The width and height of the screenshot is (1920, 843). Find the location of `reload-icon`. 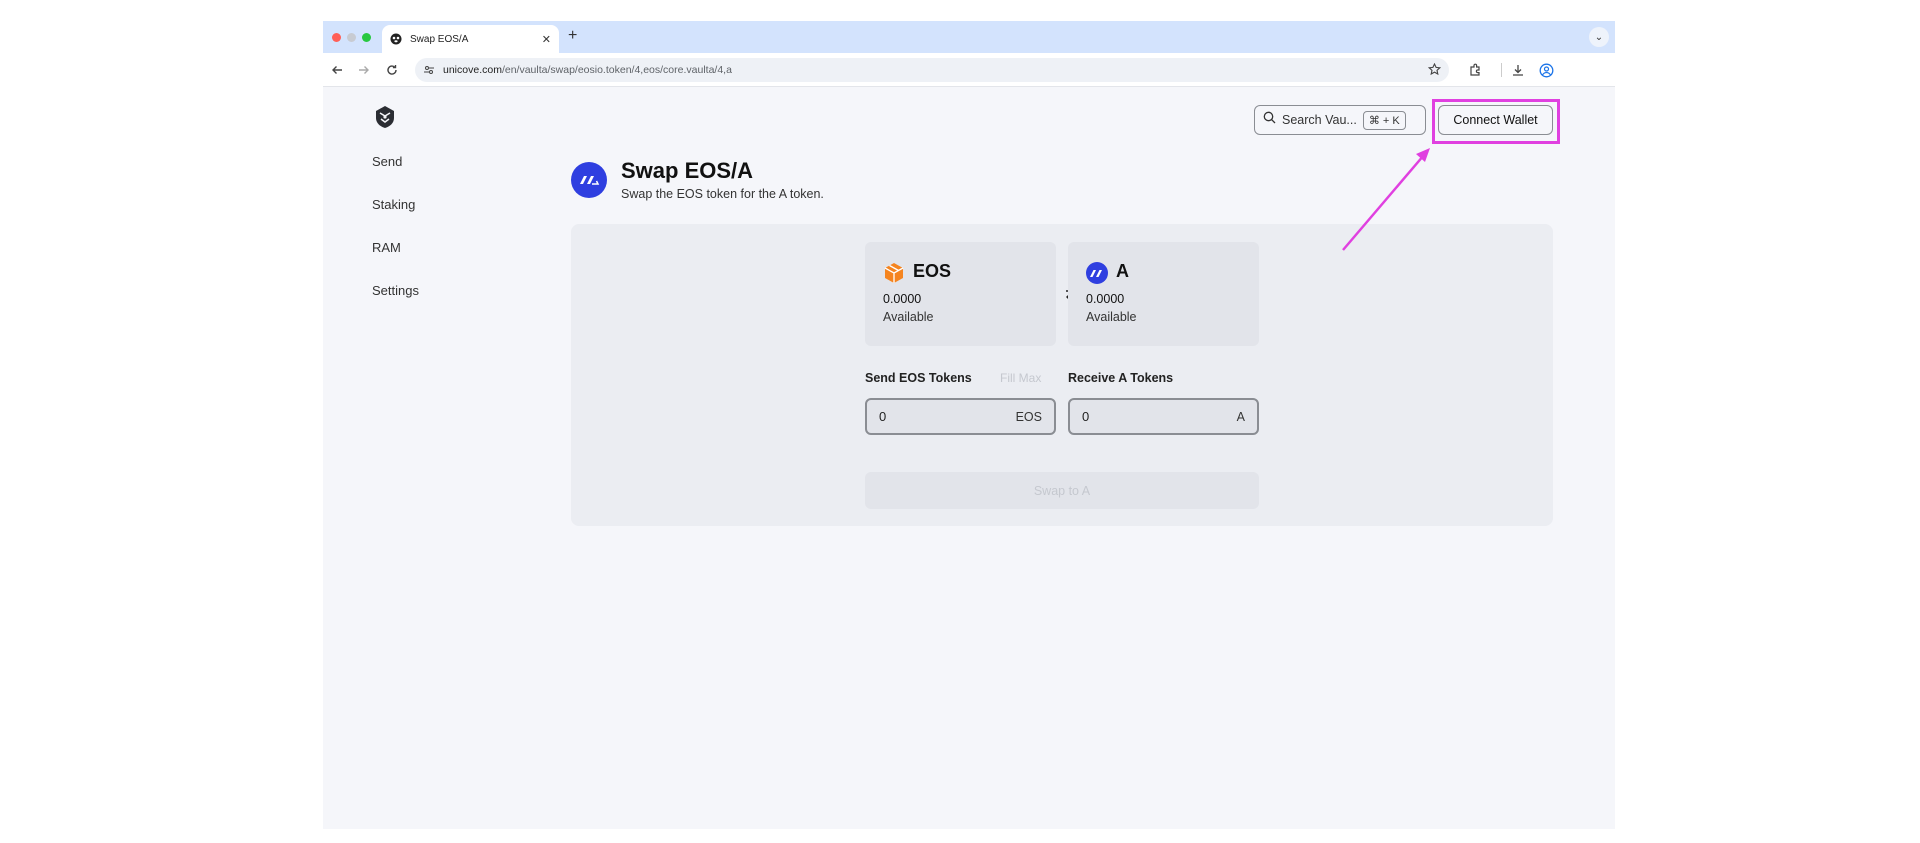

reload-icon is located at coordinates (392, 70).